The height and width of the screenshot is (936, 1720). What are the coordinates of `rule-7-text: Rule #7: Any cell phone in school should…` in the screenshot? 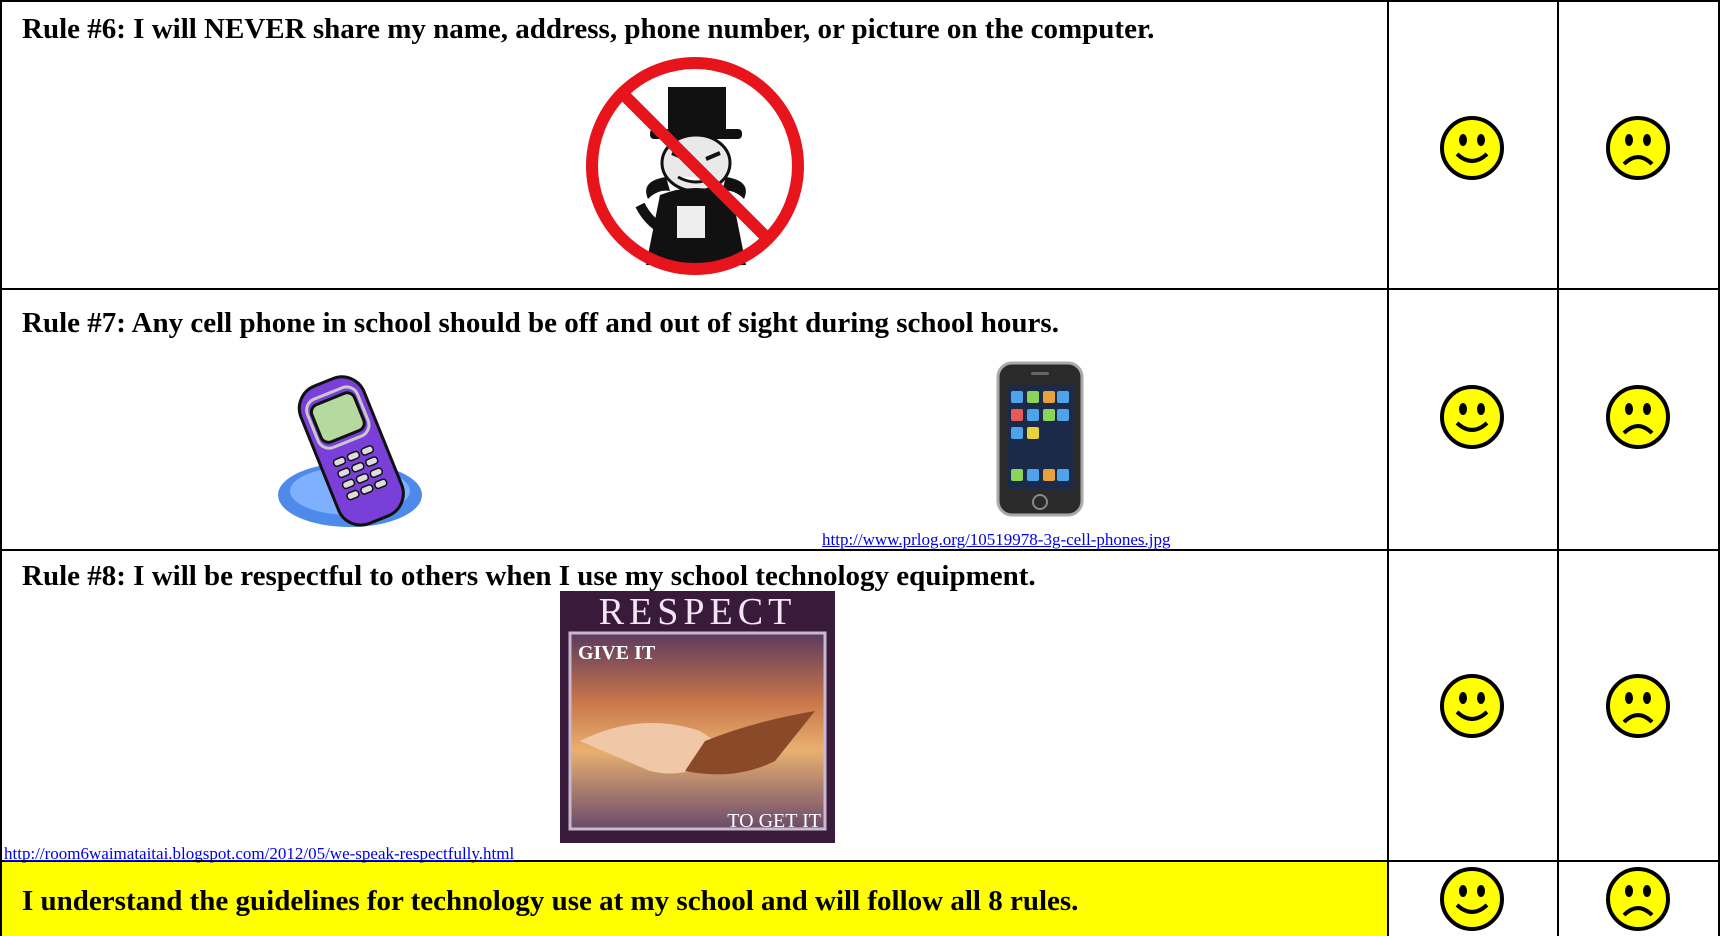 It's located at (540, 323).